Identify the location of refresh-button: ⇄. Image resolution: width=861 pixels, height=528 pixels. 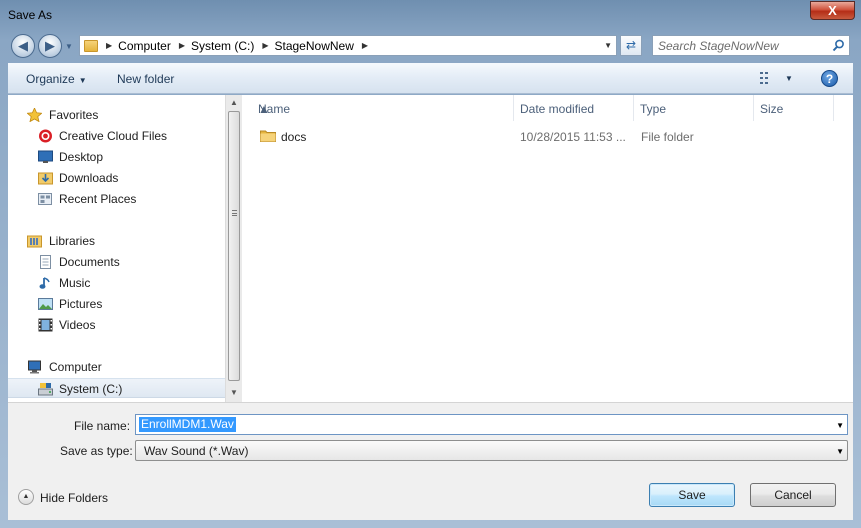
(631, 45).